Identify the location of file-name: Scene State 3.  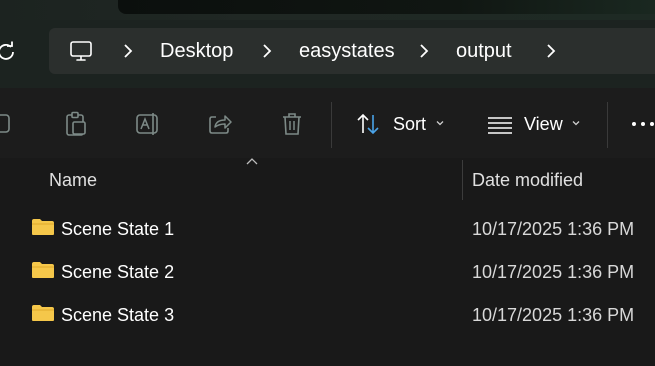
(118, 315).